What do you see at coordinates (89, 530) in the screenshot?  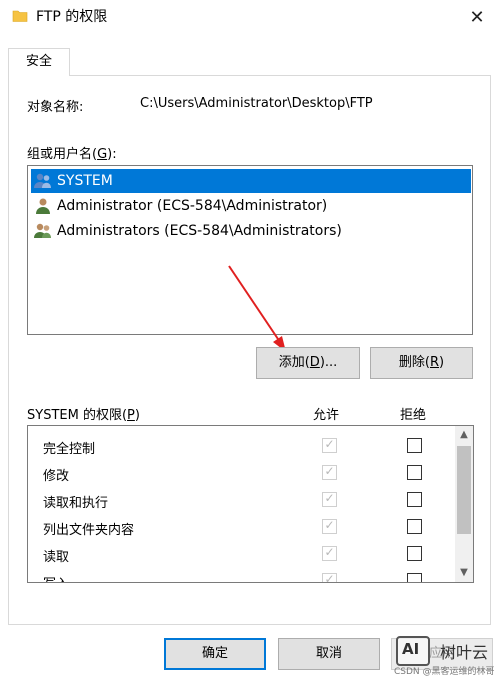 I see `permission-name: 列出文件夹内容` at bounding box center [89, 530].